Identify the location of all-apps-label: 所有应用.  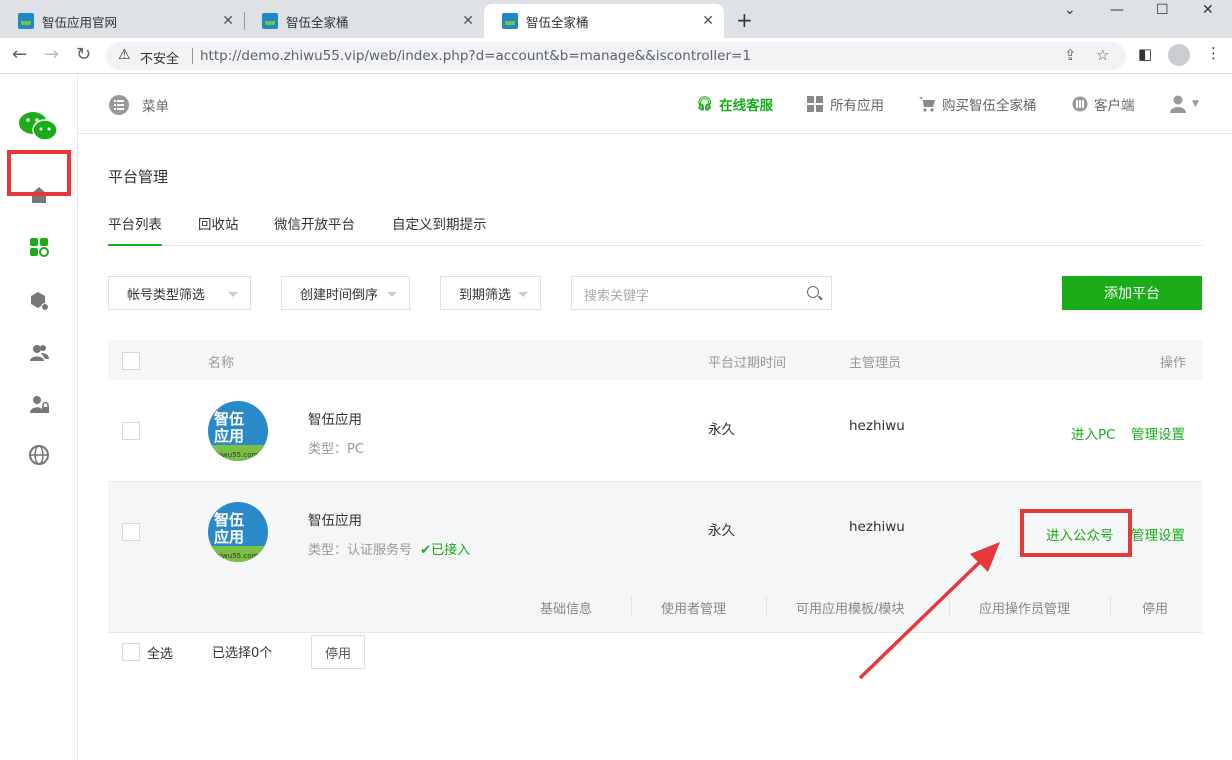
(857, 106).